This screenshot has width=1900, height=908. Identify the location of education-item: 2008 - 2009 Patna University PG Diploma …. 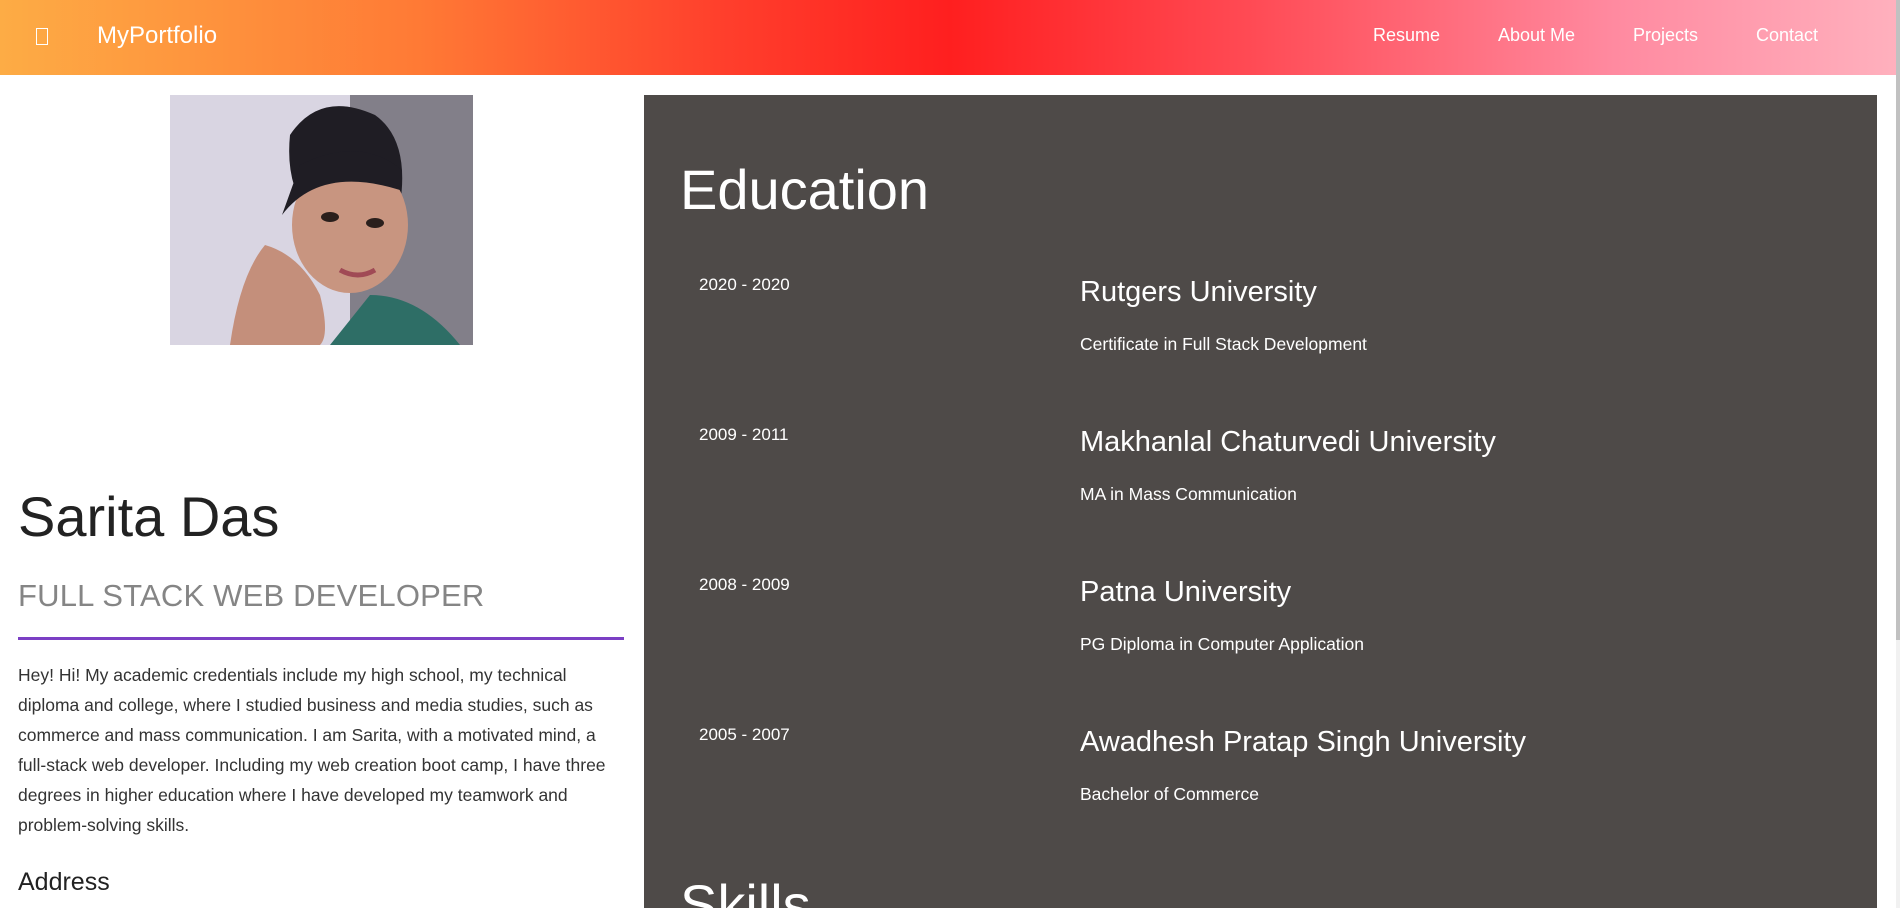
(1260, 634).